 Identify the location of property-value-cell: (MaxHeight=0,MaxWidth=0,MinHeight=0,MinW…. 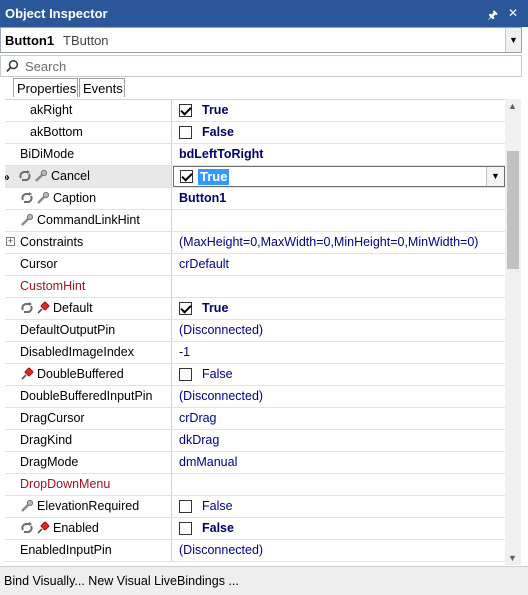
(339, 242).